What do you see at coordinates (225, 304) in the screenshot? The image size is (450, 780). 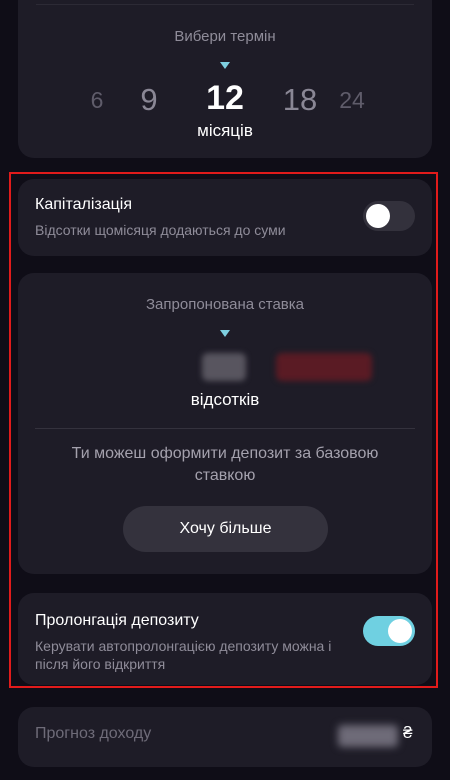 I see `rate-title: Запропонована ставка` at bounding box center [225, 304].